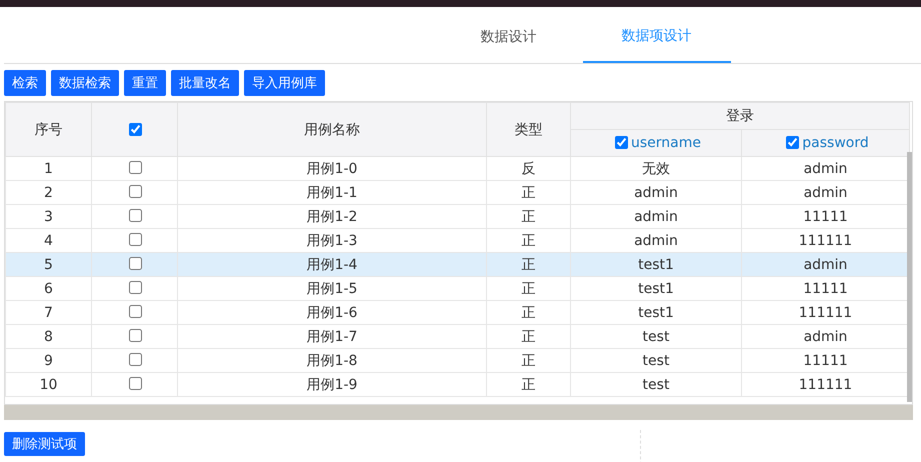 The image size is (921, 462). Describe the element at coordinates (332, 288) in the screenshot. I see `table-cell: 用例1-5` at that location.